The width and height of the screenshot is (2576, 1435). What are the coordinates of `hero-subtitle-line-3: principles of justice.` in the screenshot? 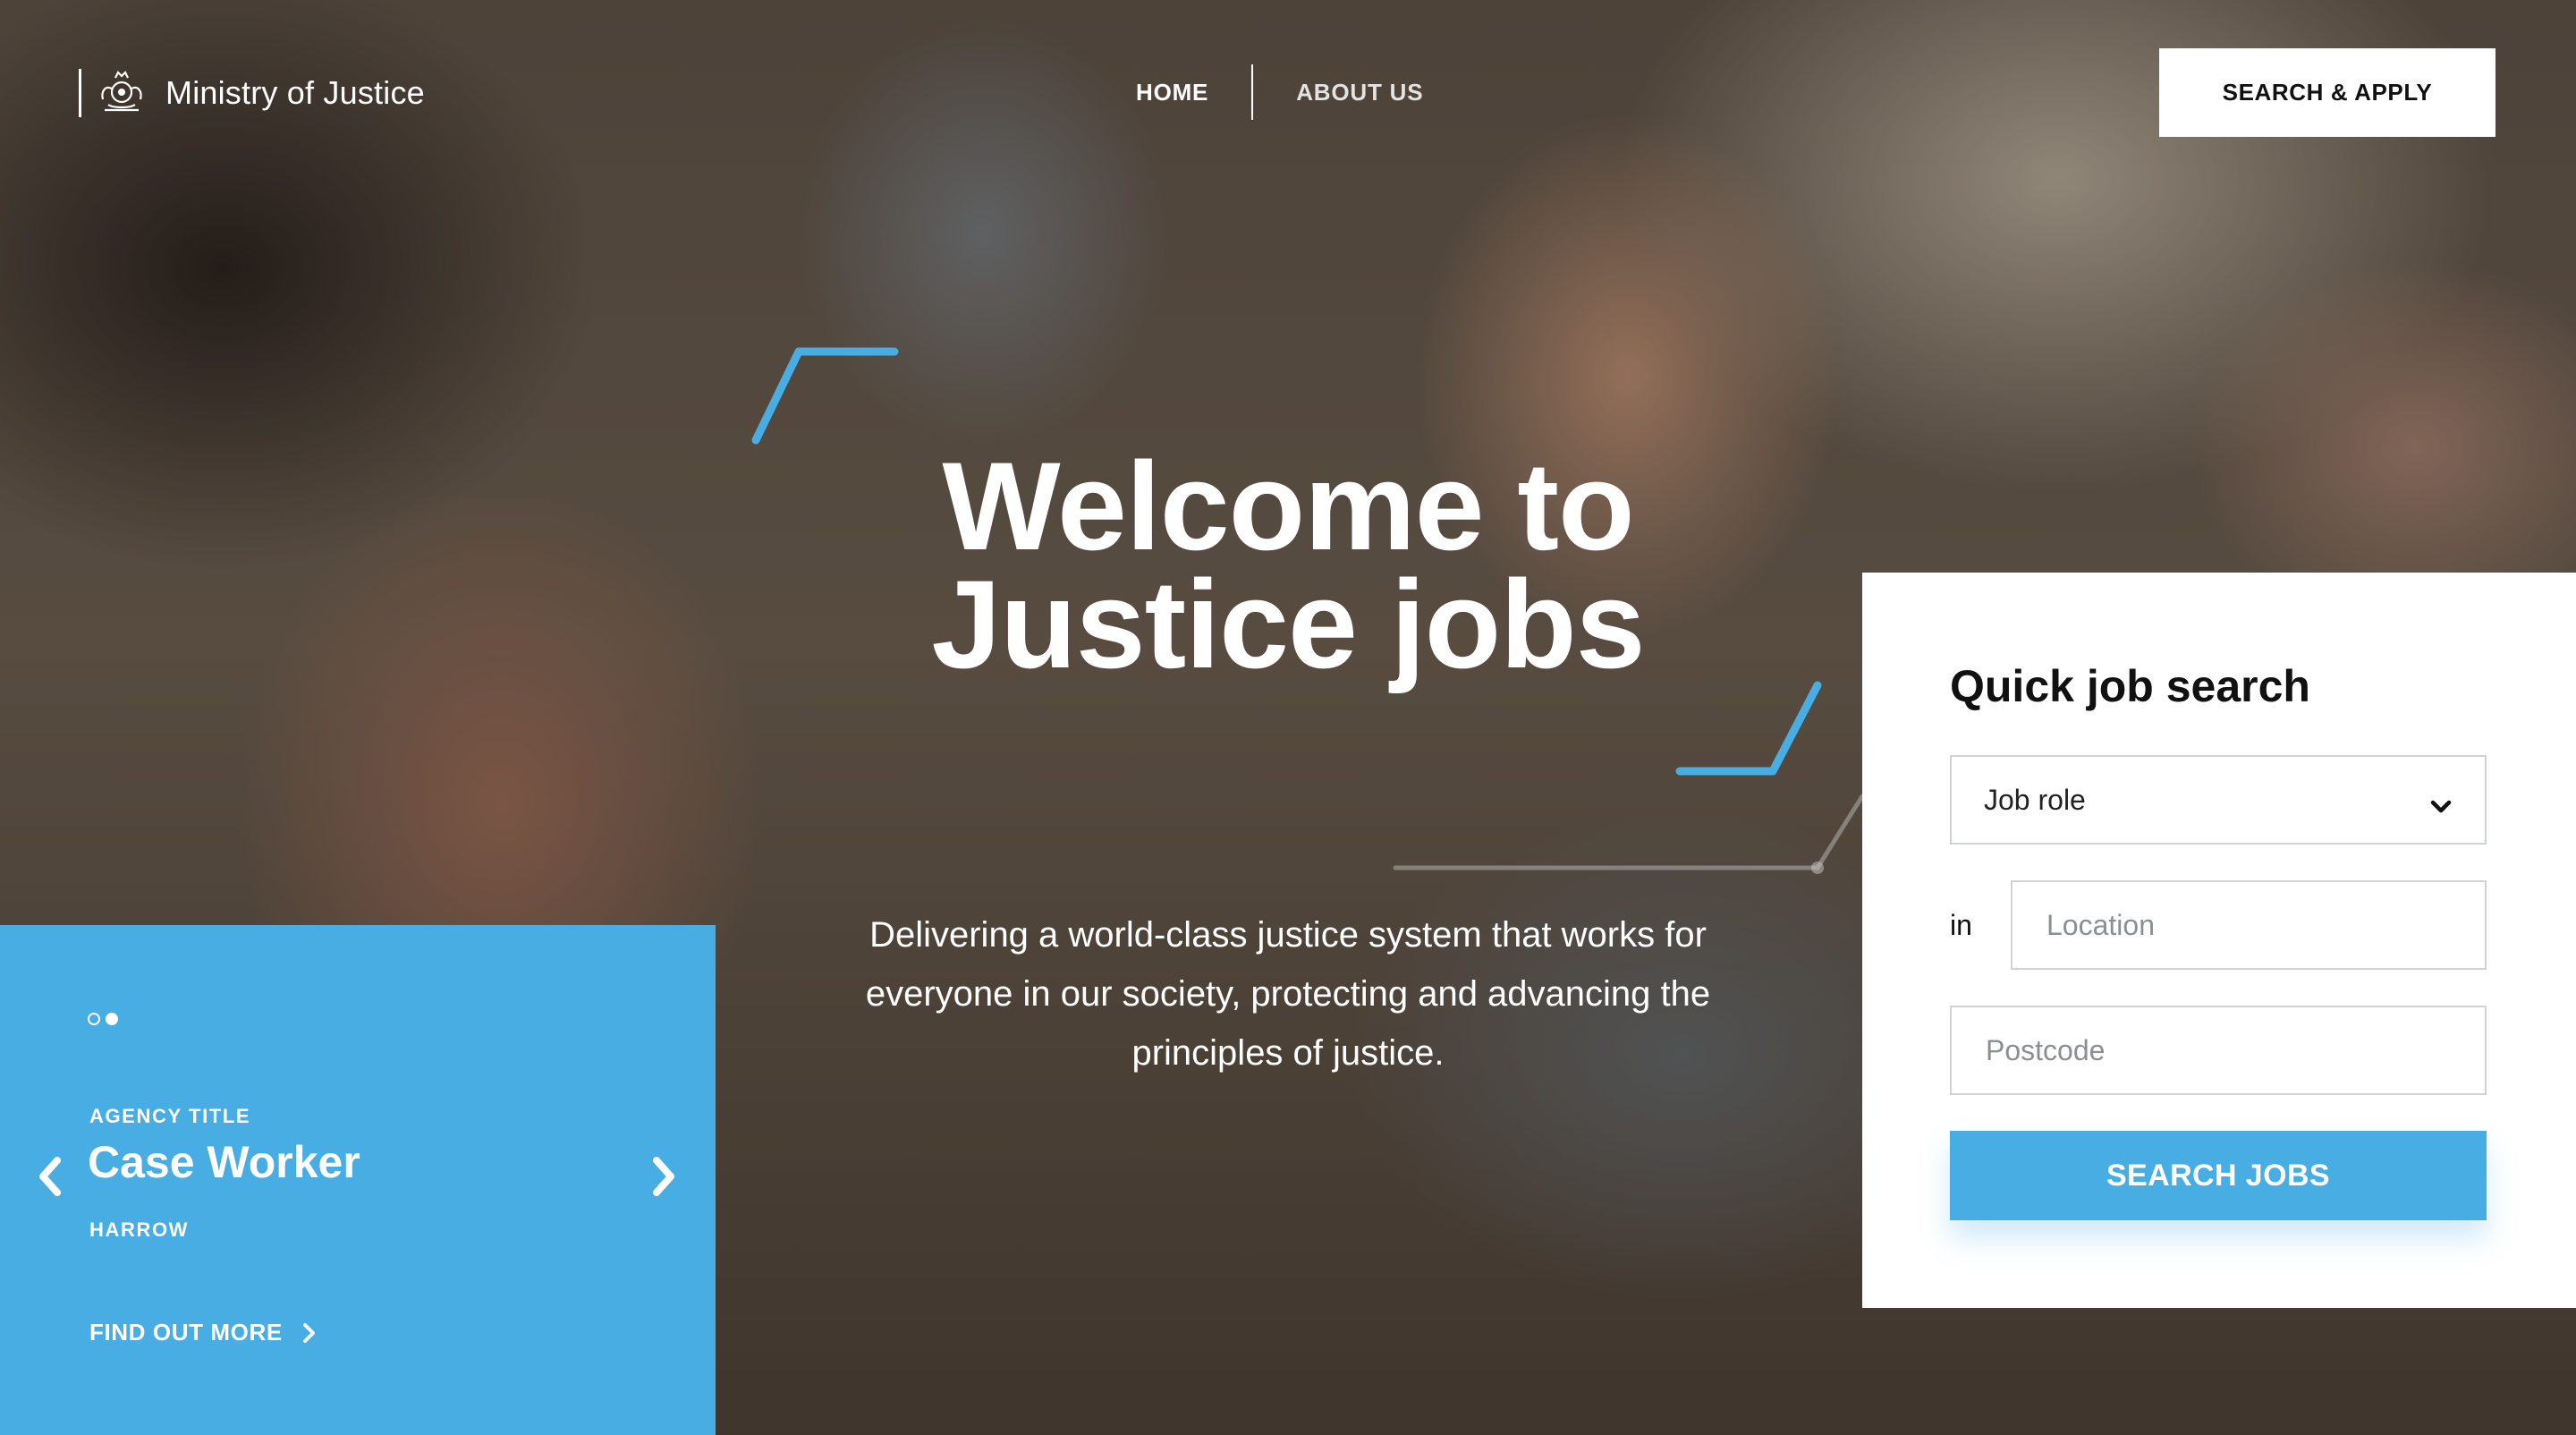 It's located at (1288, 1053).